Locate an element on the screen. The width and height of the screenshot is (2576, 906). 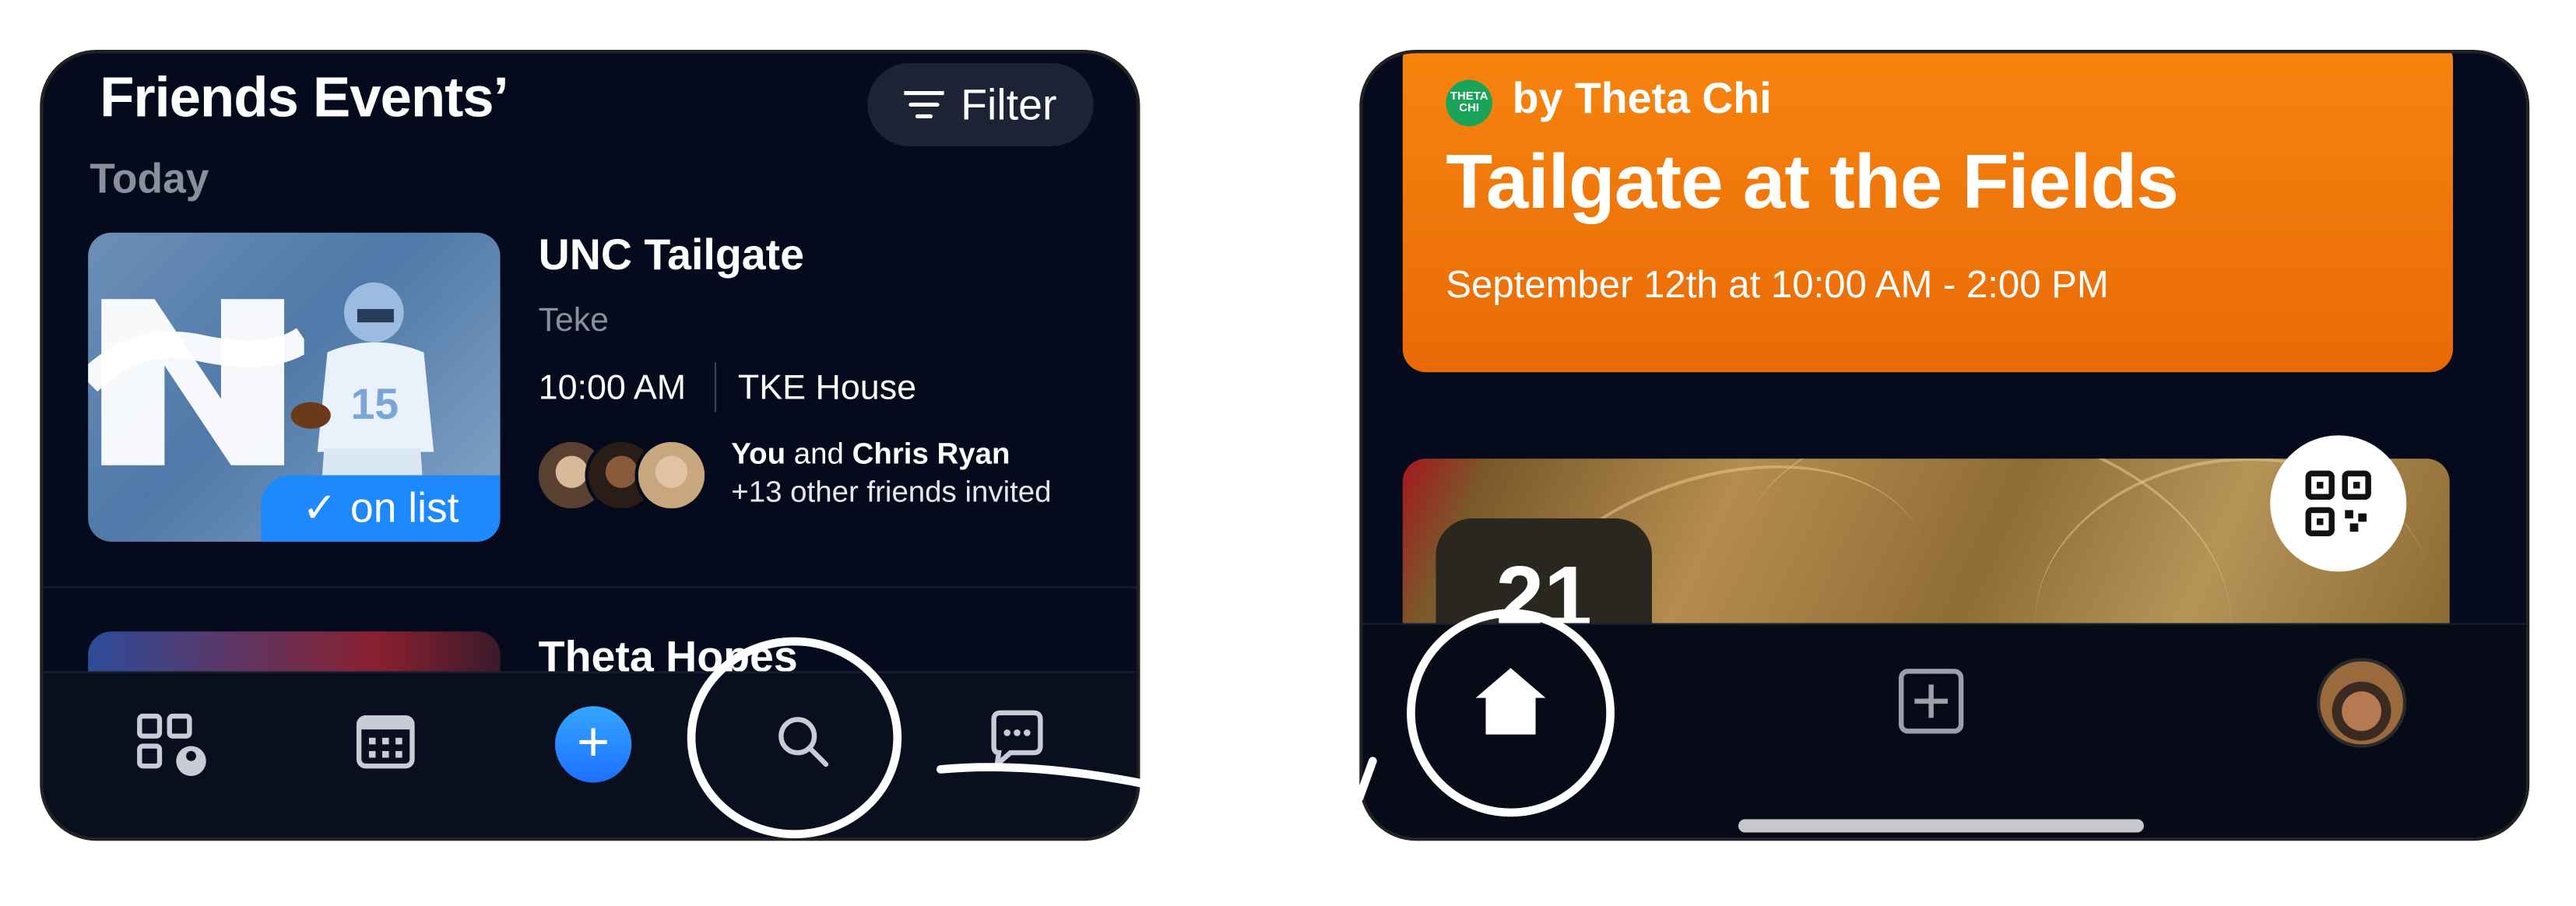
qr-code-icon is located at coordinates (2338, 503).